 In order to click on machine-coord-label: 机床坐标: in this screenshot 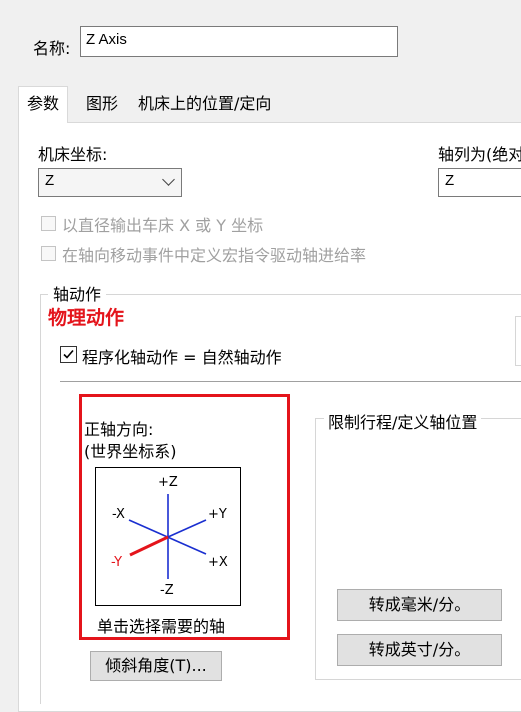, I will do `click(73, 154)`.